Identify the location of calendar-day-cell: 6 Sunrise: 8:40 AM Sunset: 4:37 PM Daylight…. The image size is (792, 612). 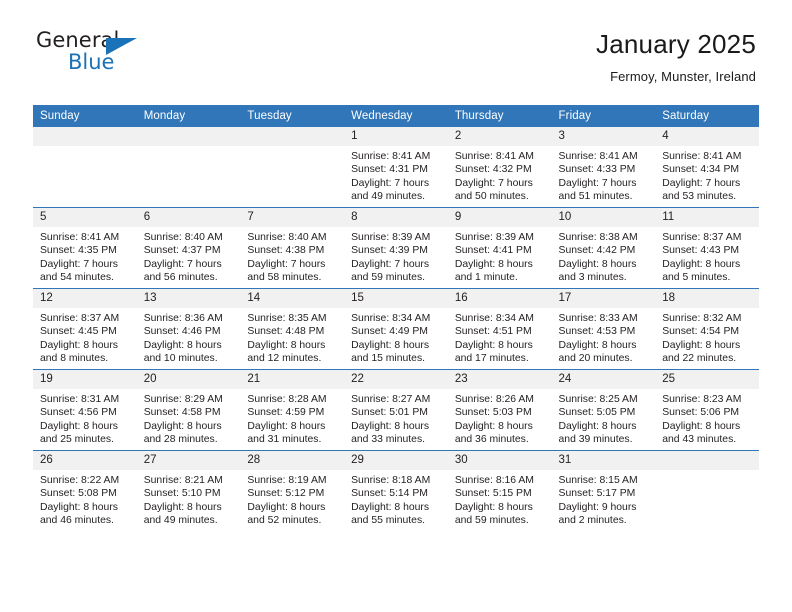
(188, 248).